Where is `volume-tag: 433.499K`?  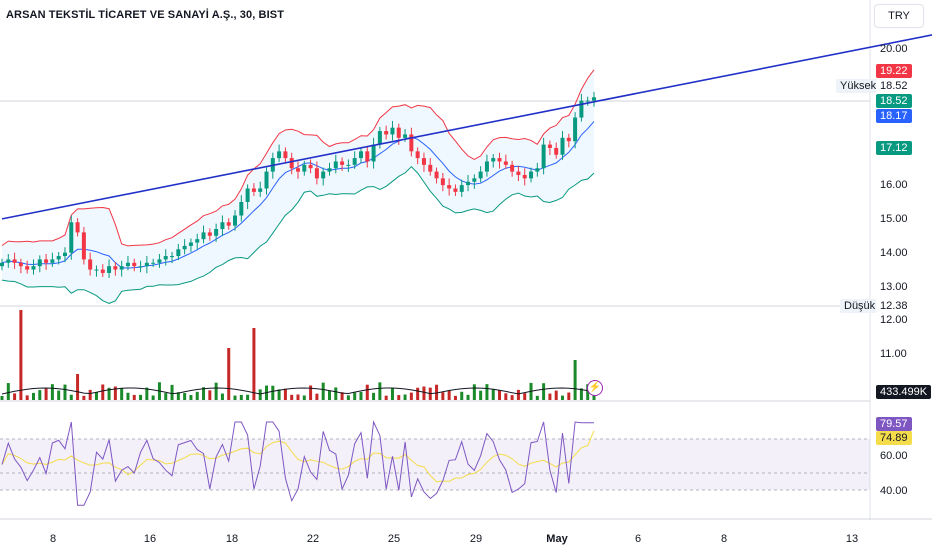
volume-tag: 433.499K is located at coordinates (904, 392).